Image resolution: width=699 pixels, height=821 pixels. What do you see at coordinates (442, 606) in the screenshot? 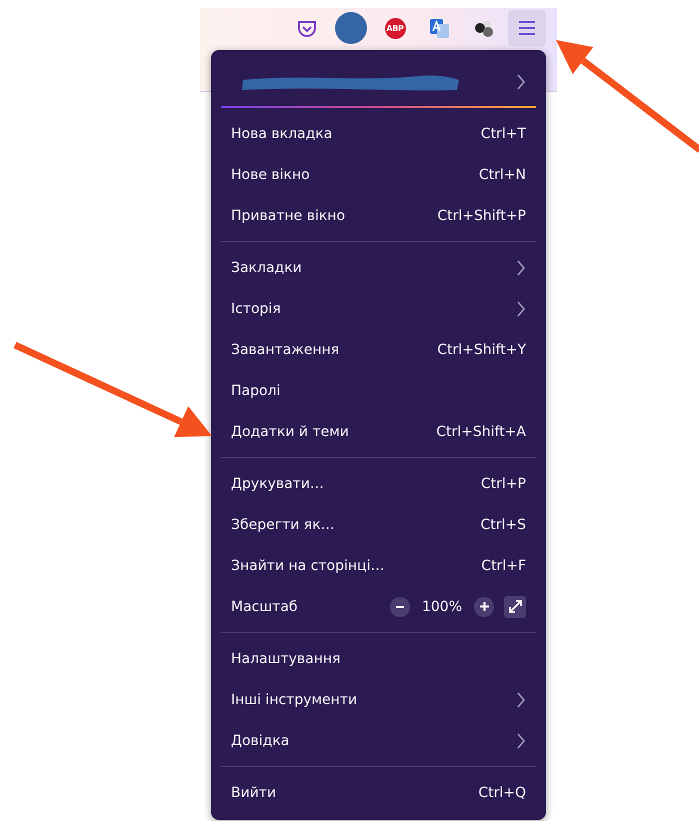
I see `zoom-level: 100%` at bounding box center [442, 606].